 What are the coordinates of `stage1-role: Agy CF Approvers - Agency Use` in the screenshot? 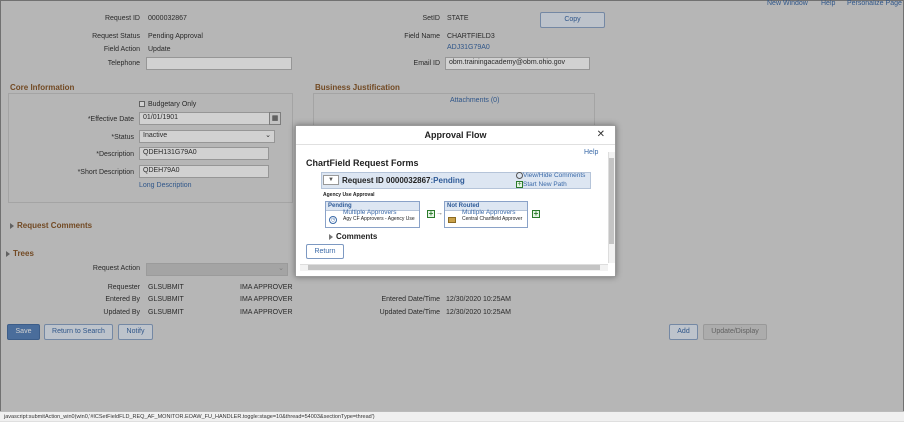 It's located at (379, 219).